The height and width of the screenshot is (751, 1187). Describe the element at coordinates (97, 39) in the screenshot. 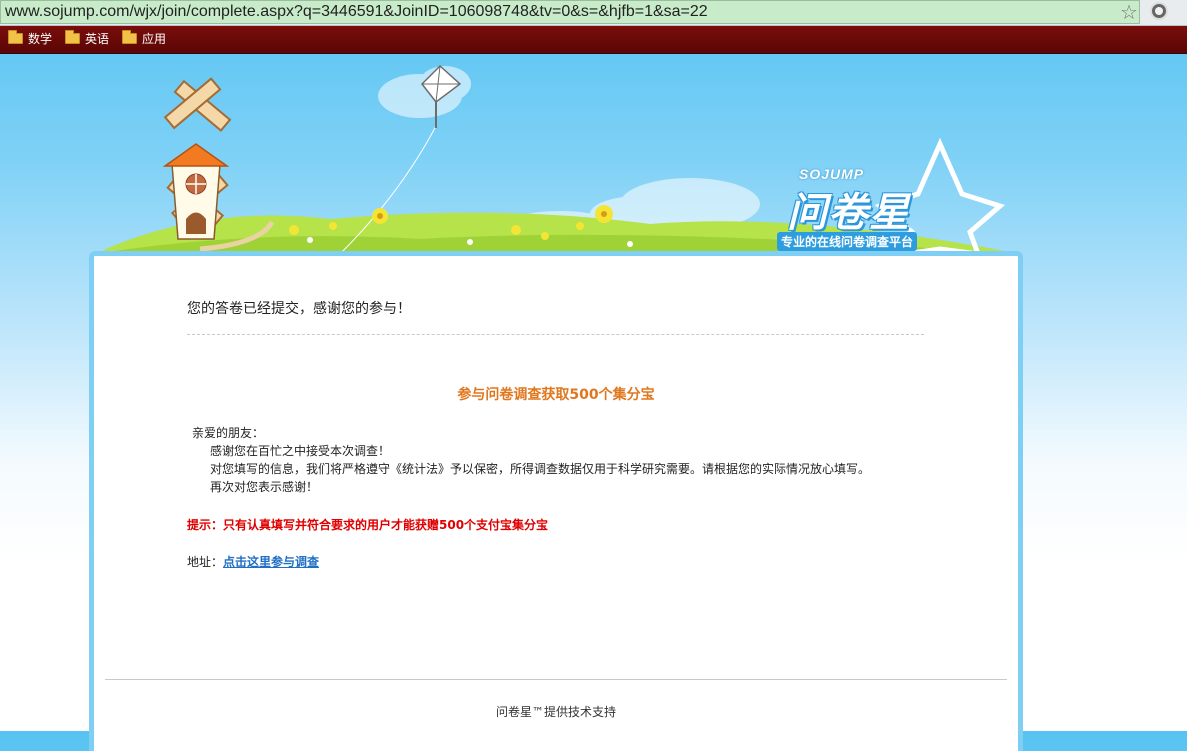

I see `bookmark-label: 英语` at that location.